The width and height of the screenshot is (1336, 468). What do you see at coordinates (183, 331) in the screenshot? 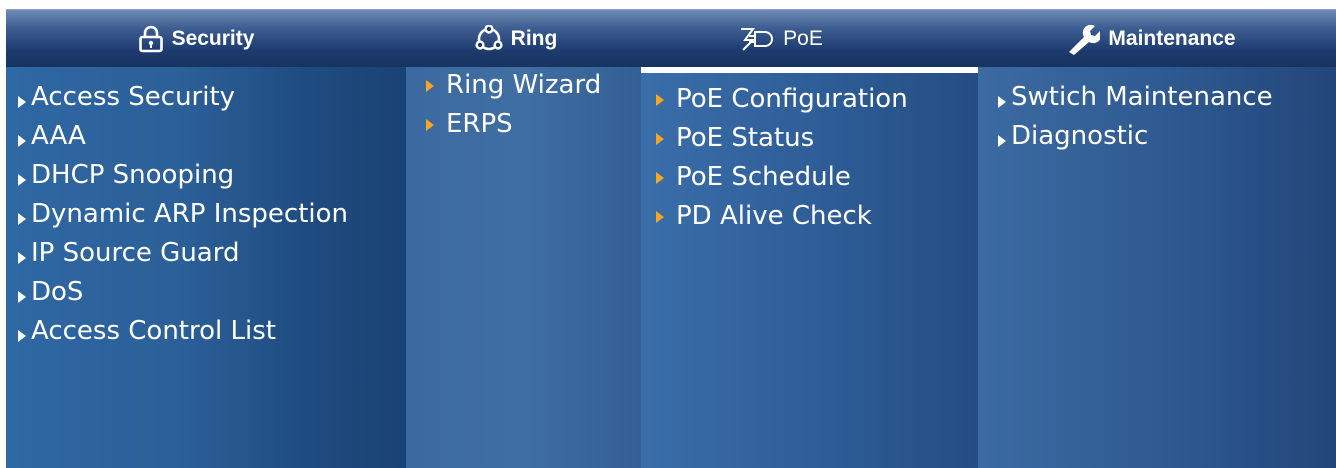
I see `submenu-item-access-control-list: Access Control List` at bounding box center [183, 331].